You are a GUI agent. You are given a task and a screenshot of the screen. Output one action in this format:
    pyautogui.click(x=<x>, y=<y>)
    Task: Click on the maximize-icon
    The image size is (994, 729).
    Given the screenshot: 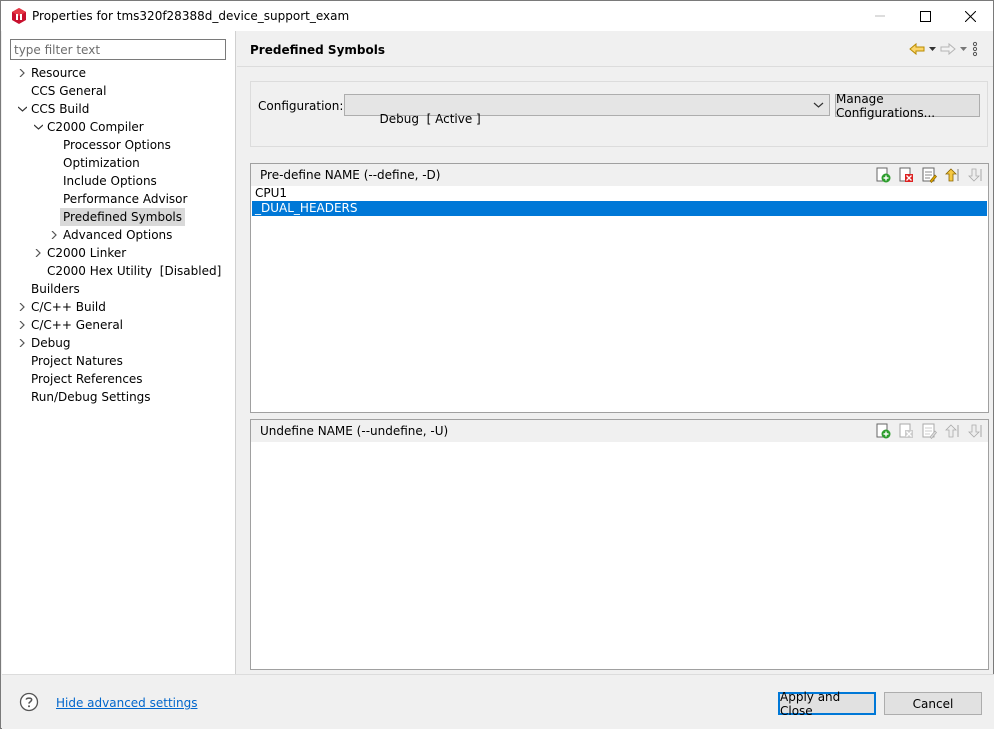 What is the action you would take?
    pyautogui.click(x=925, y=16)
    